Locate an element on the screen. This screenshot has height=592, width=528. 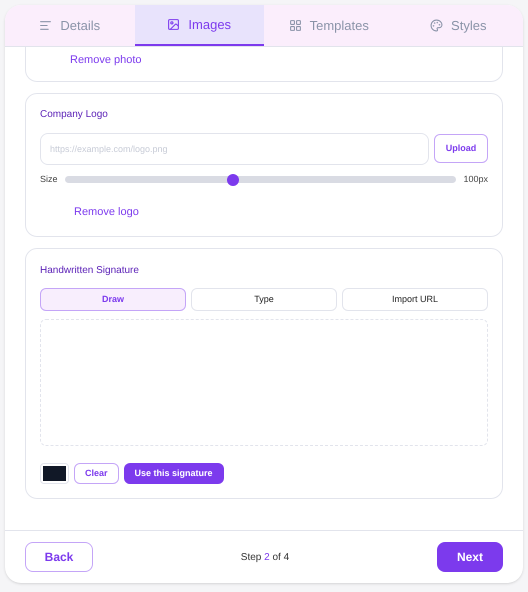
back-button: Back is located at coordinates (59, 557).